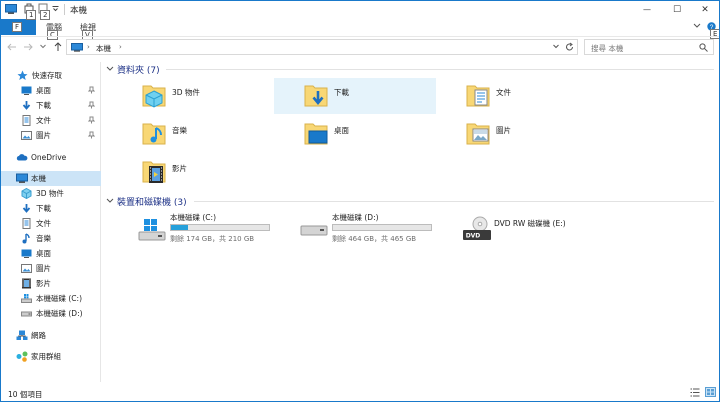 This screenshot has width=720, height=402. I want to click on address-bar: › 本機 ›, so click(322, 47).